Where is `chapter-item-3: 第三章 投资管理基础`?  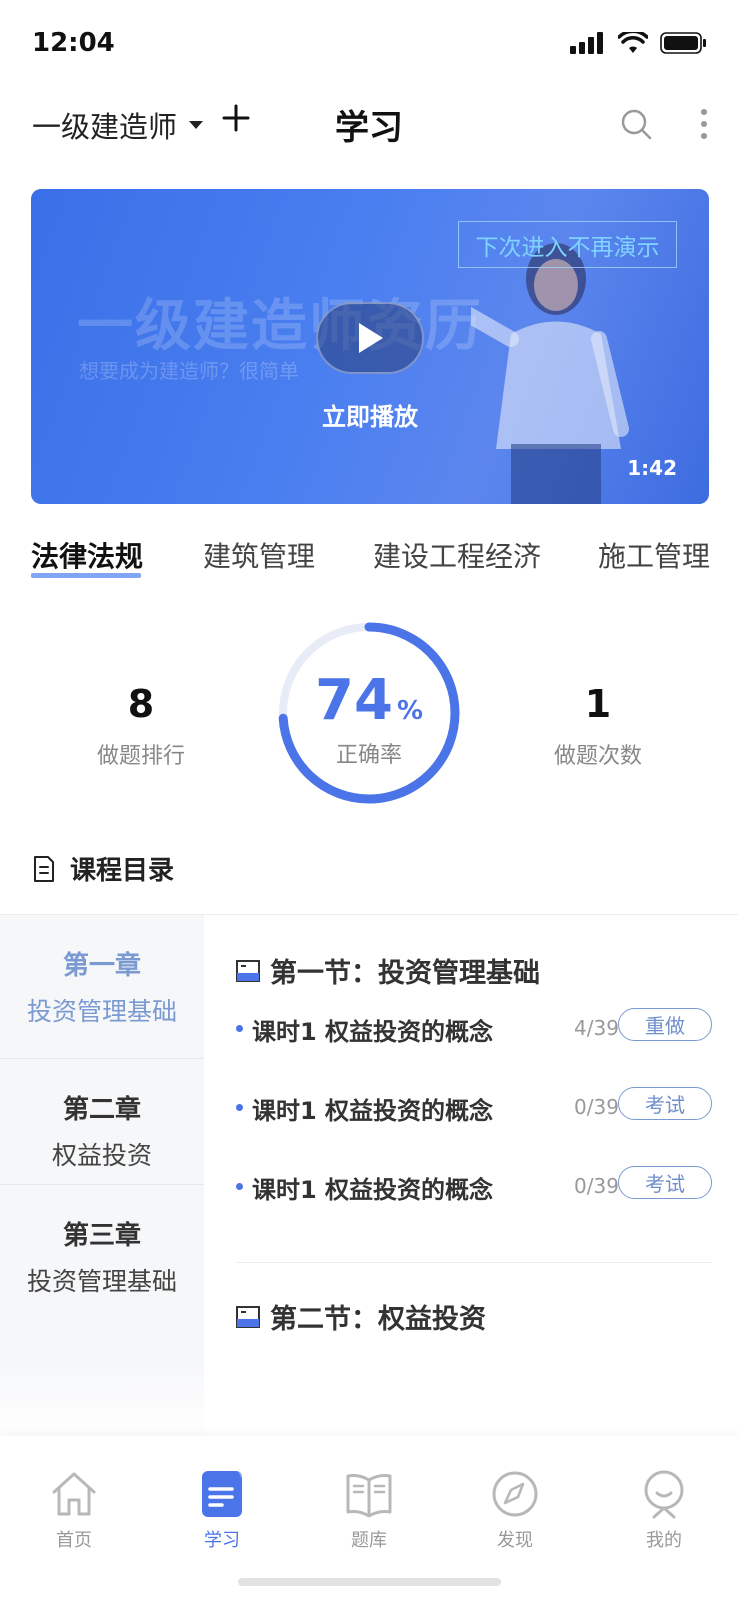 chapter-item-3: 第三章 投资管理基础 is located at coordinates (102, 1248).